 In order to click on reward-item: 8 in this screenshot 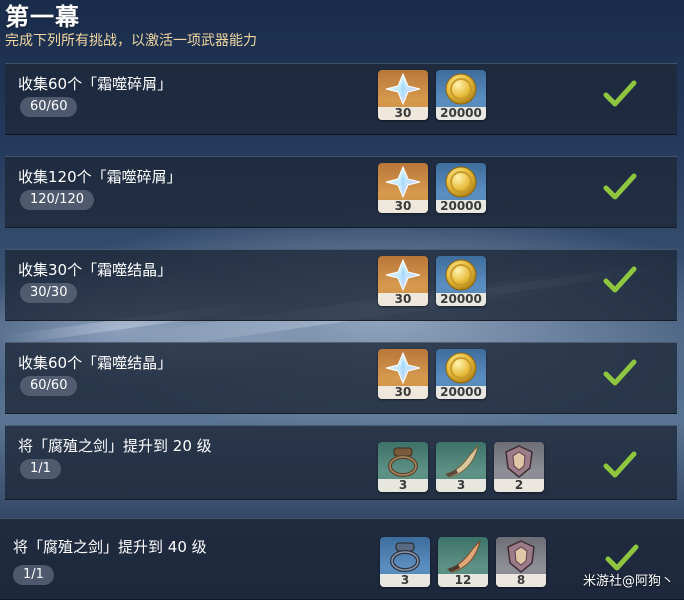, I will do `click(521, 562)`.